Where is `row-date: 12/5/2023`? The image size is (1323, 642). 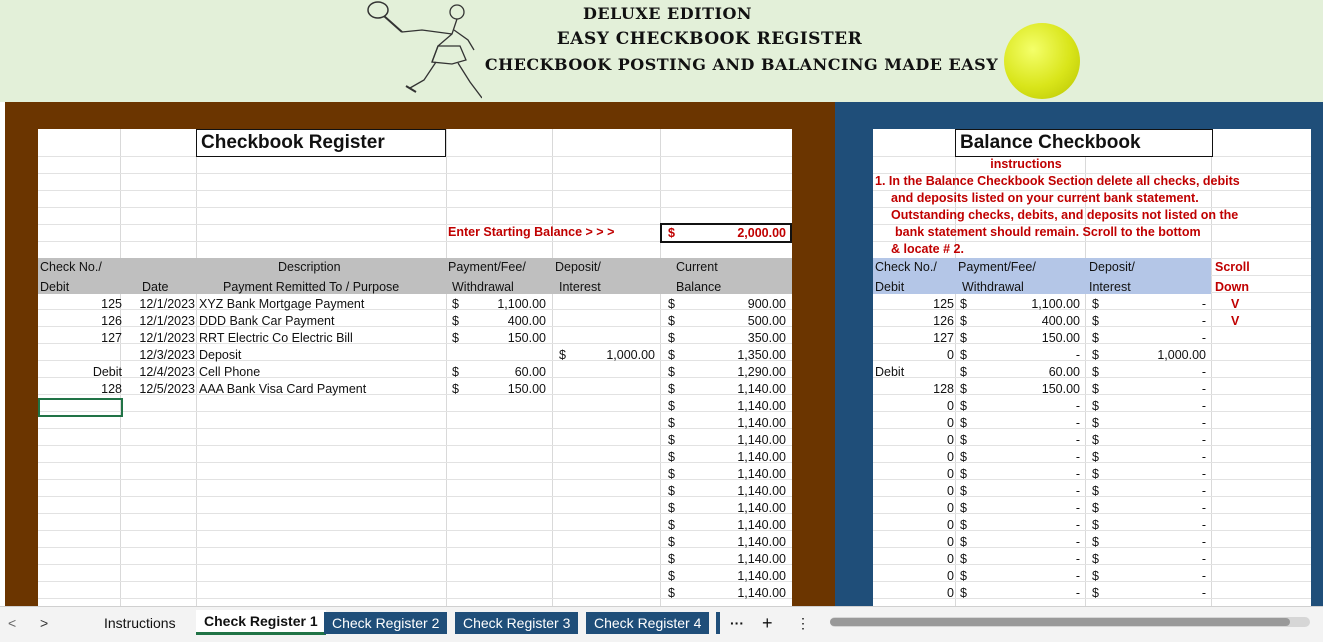
row-date: 12/5/2023 is located at coordinates (167, 389).